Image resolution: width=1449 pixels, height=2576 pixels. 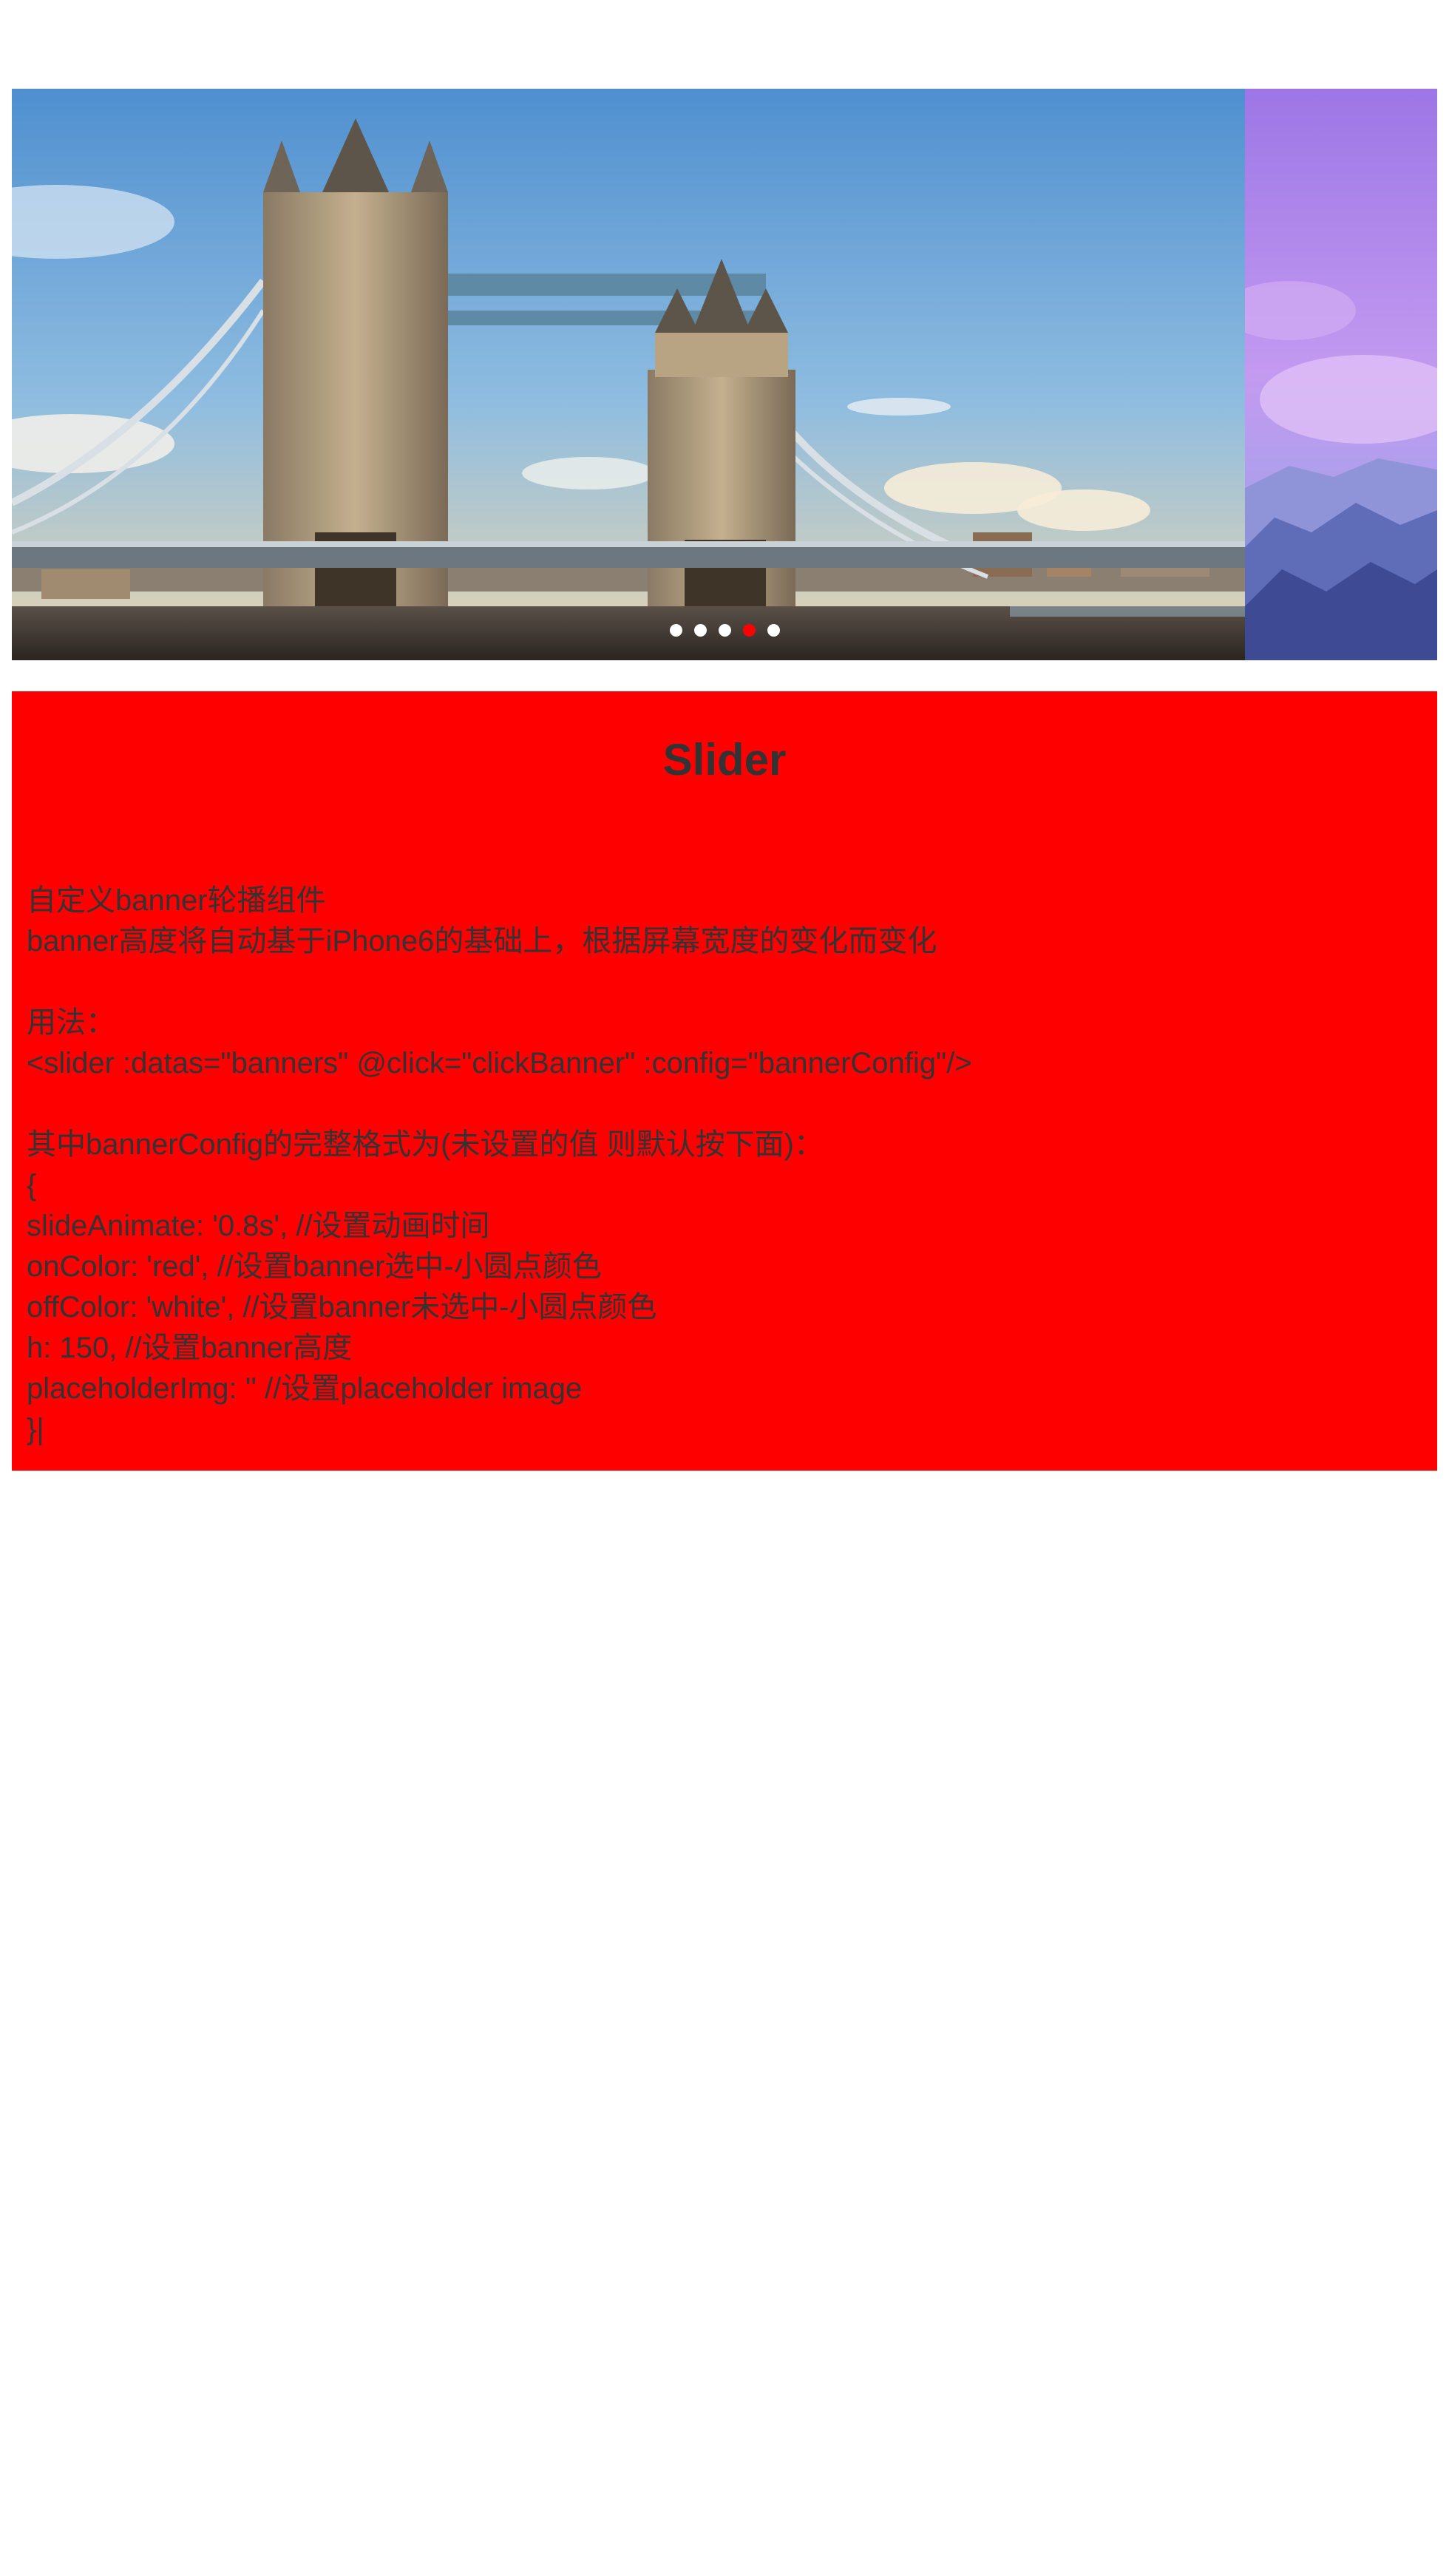 I want to click on description-line: }|, so click(x=36, y=1429).